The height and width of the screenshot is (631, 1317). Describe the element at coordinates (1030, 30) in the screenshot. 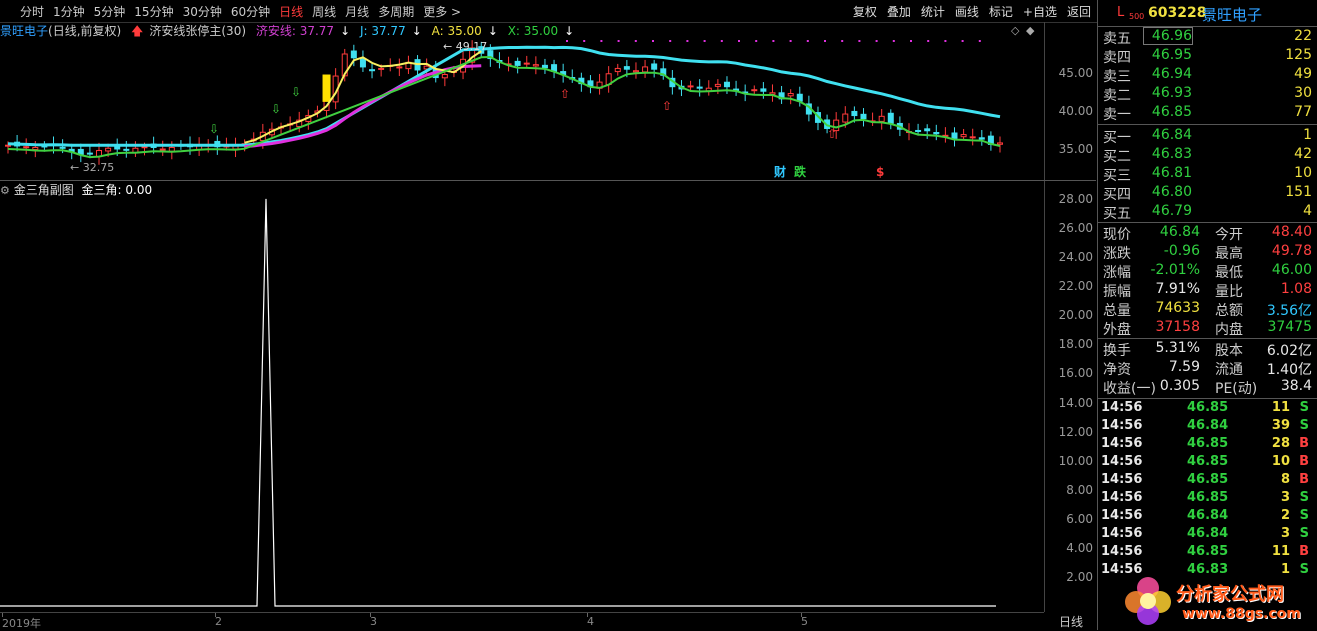

I see `chart-collapse-icon: ◆` at that location.